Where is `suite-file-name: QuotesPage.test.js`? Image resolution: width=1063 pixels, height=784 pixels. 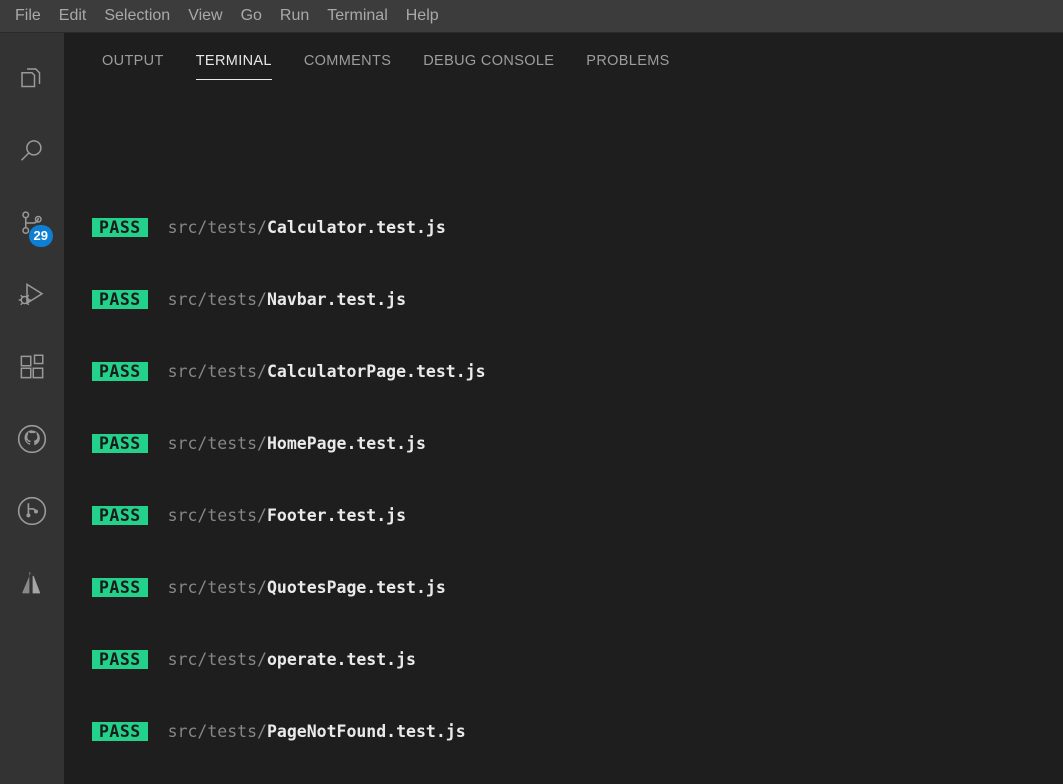 suite-file-name: QuotesPage.test.js is located at coordinates (356, 587).